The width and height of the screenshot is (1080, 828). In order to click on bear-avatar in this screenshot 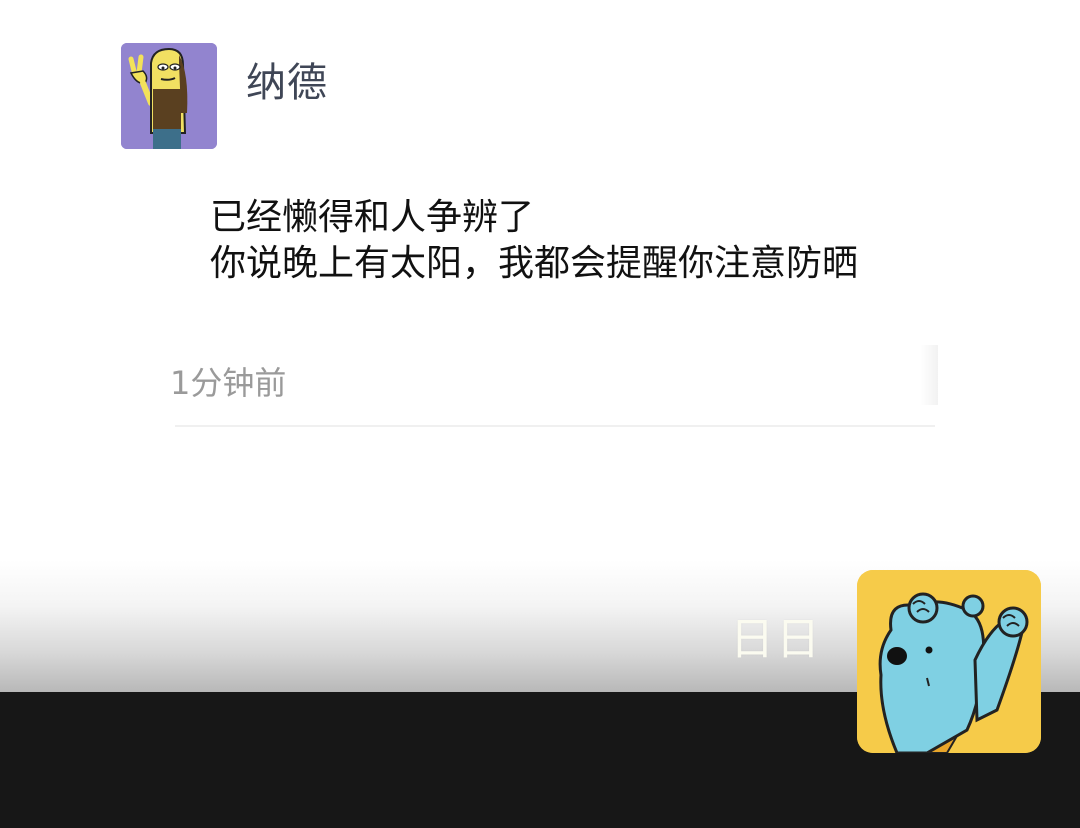, I will do `click(949, 661)`.